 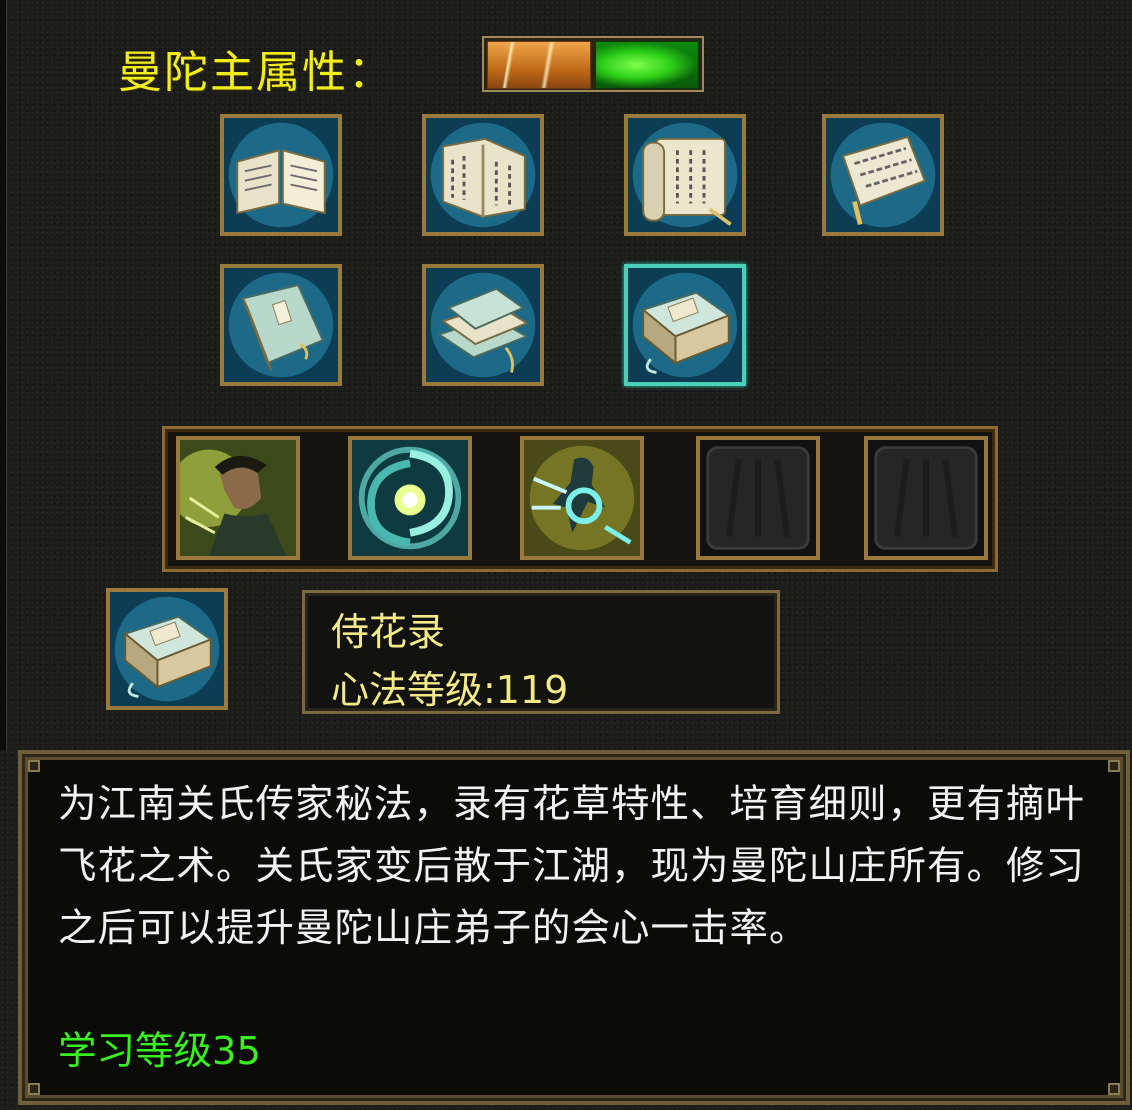 I want to click on warrior-skill-icon, so click(x=238, y=498).